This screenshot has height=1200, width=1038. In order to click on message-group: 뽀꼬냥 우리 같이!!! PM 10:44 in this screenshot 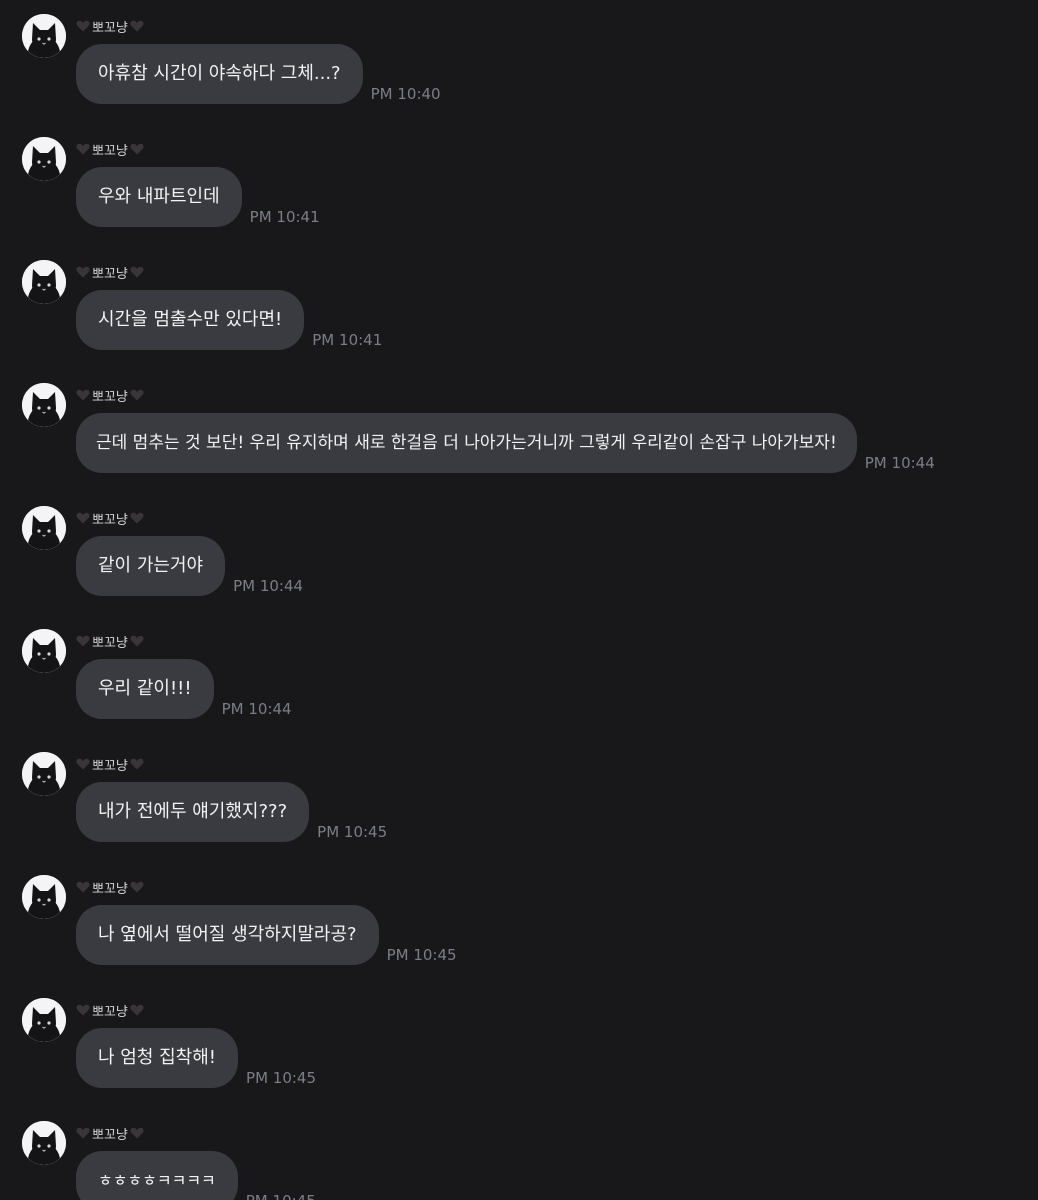, I will do `click(519, 676)`.